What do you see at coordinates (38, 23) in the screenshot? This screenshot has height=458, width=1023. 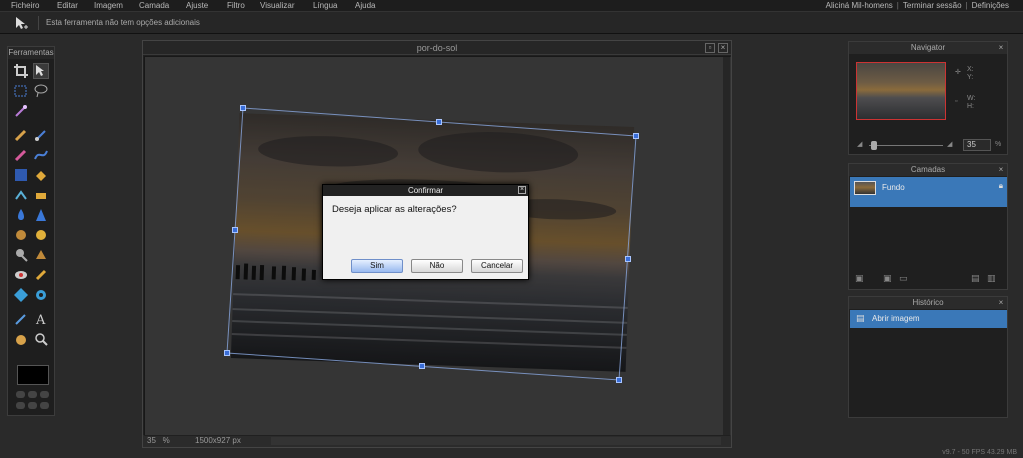 I see `options-divider` at bounding box center [38, 23].